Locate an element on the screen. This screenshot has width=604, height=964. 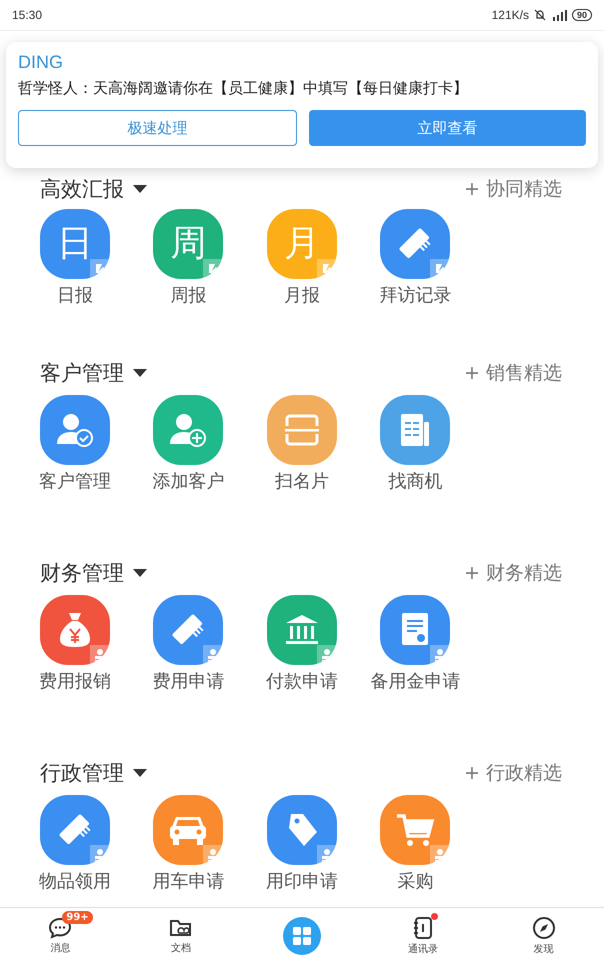
money-bag-icon is located at coordinates (75, 630).